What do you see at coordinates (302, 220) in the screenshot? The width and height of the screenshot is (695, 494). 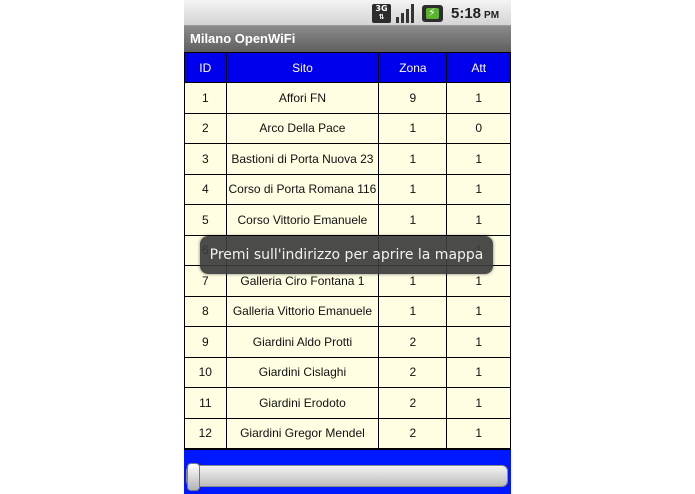 I see `cell-sito: Corso Vittorio Emanuele` at bounding box center [302, 220].